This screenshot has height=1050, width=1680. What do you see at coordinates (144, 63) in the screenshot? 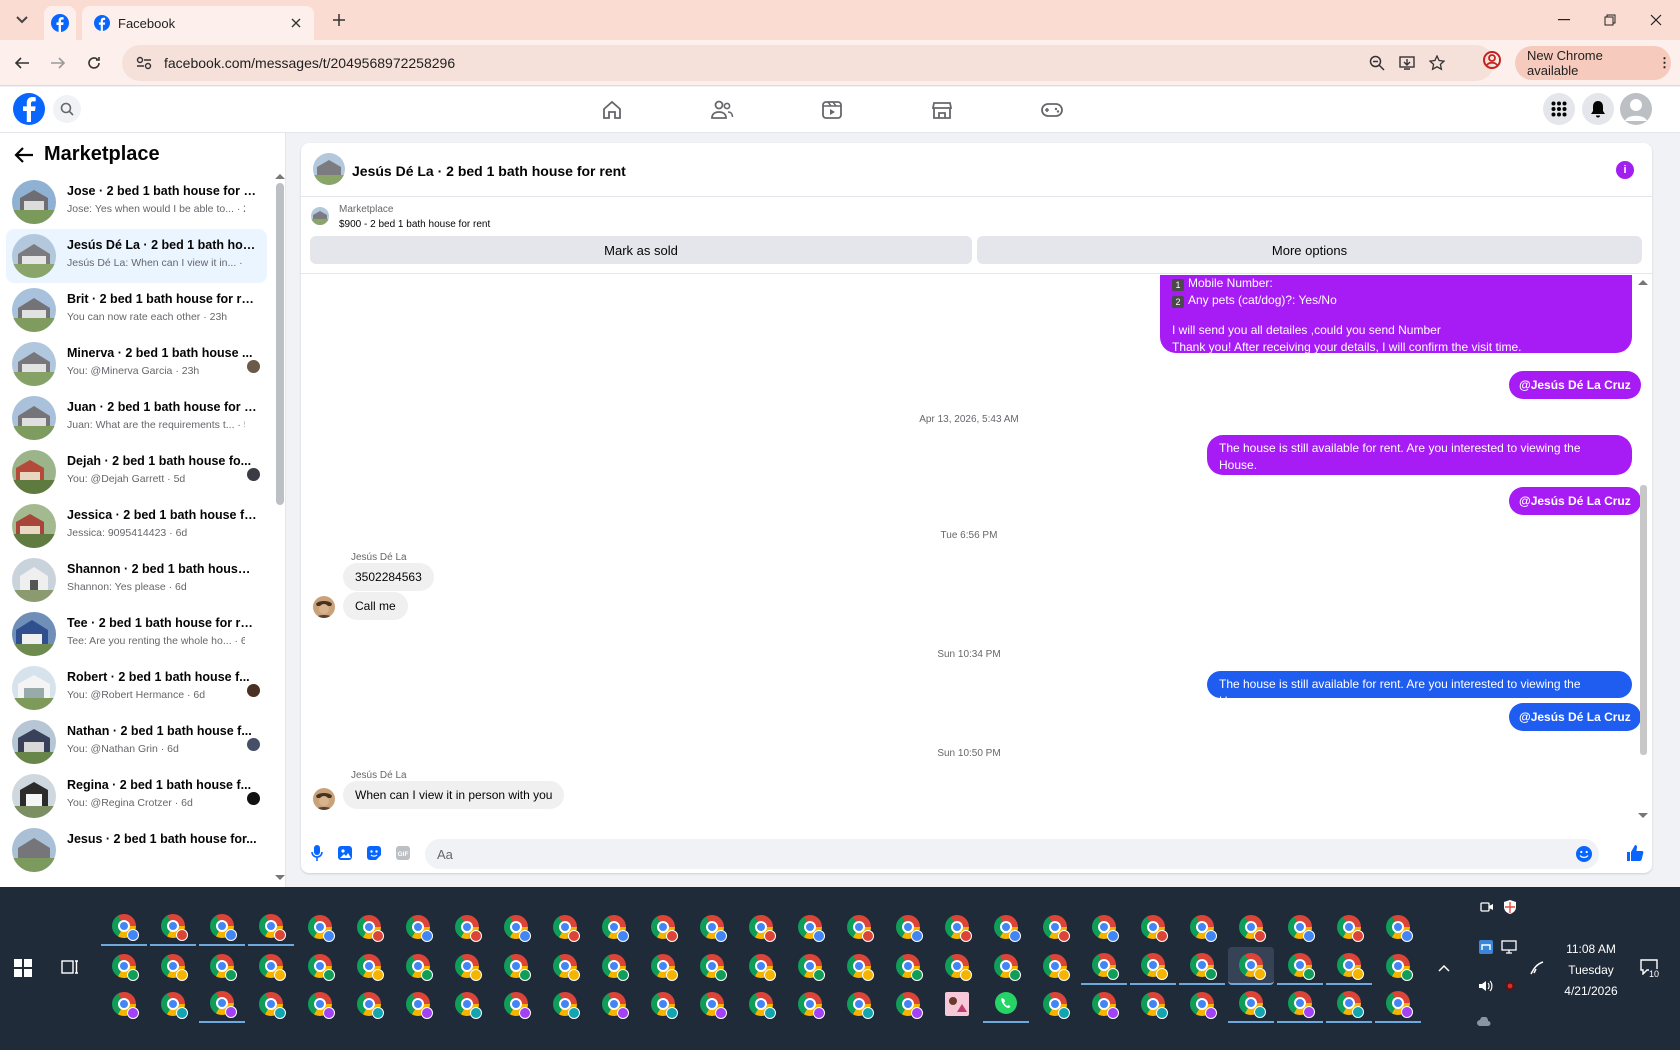
I see `site-info-icon` at bounding box center [144, 63].